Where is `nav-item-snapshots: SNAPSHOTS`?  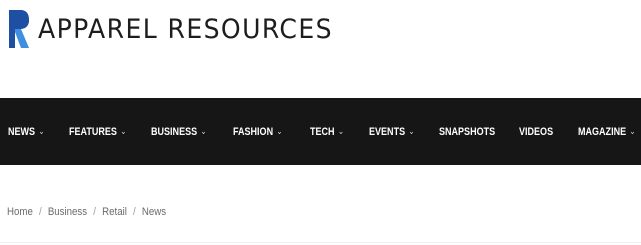
nav-item-snapshots: SNAPSHOTS is located at coordinates (467, 131).